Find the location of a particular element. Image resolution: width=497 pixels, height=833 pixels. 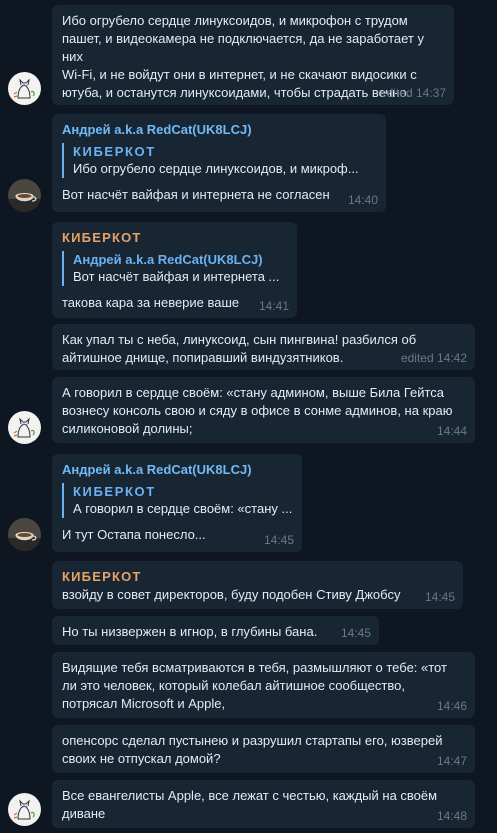

message-text: Но ты низвержен в игнор, в глубины бана. is located at coordinates (190, 631).